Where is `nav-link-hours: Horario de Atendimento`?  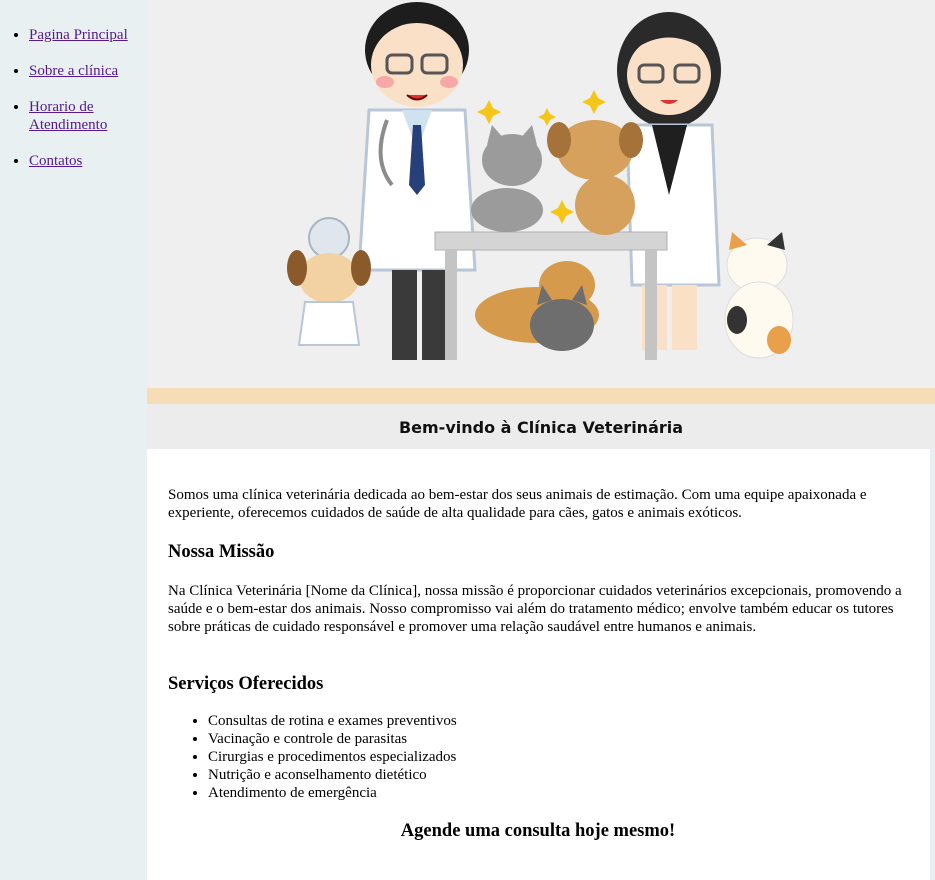 nav-link-hours: Horario de Atendimento is located at coordinates (68, 116).